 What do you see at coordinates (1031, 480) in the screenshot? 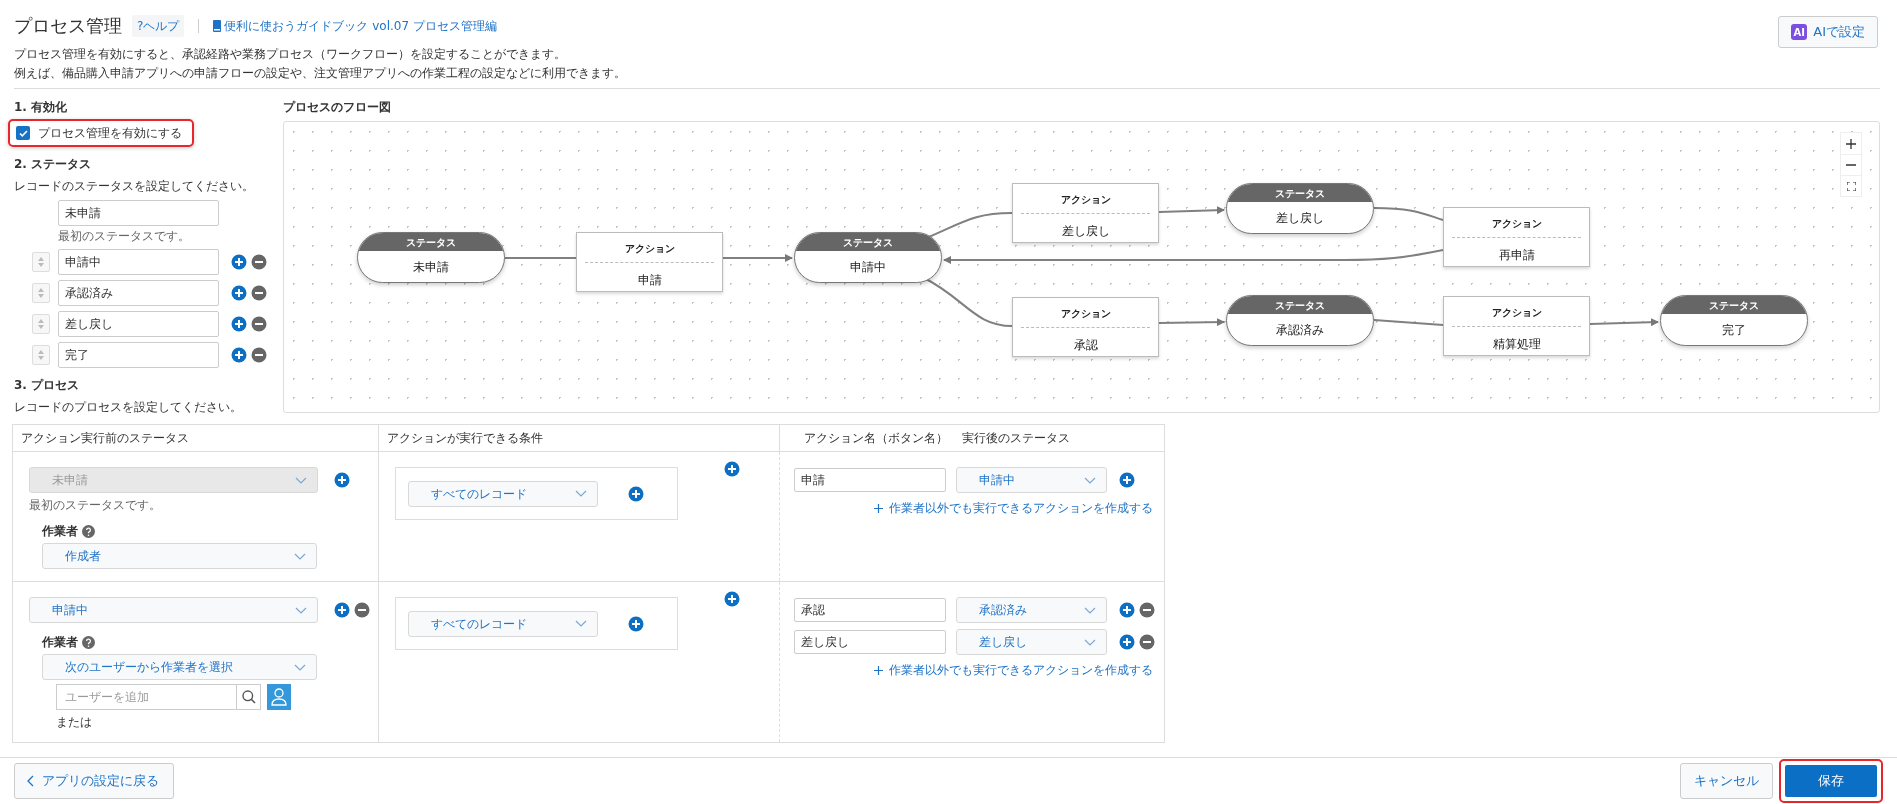
I see `next-status-select: 申請中` at bounding box center [1031, 480].